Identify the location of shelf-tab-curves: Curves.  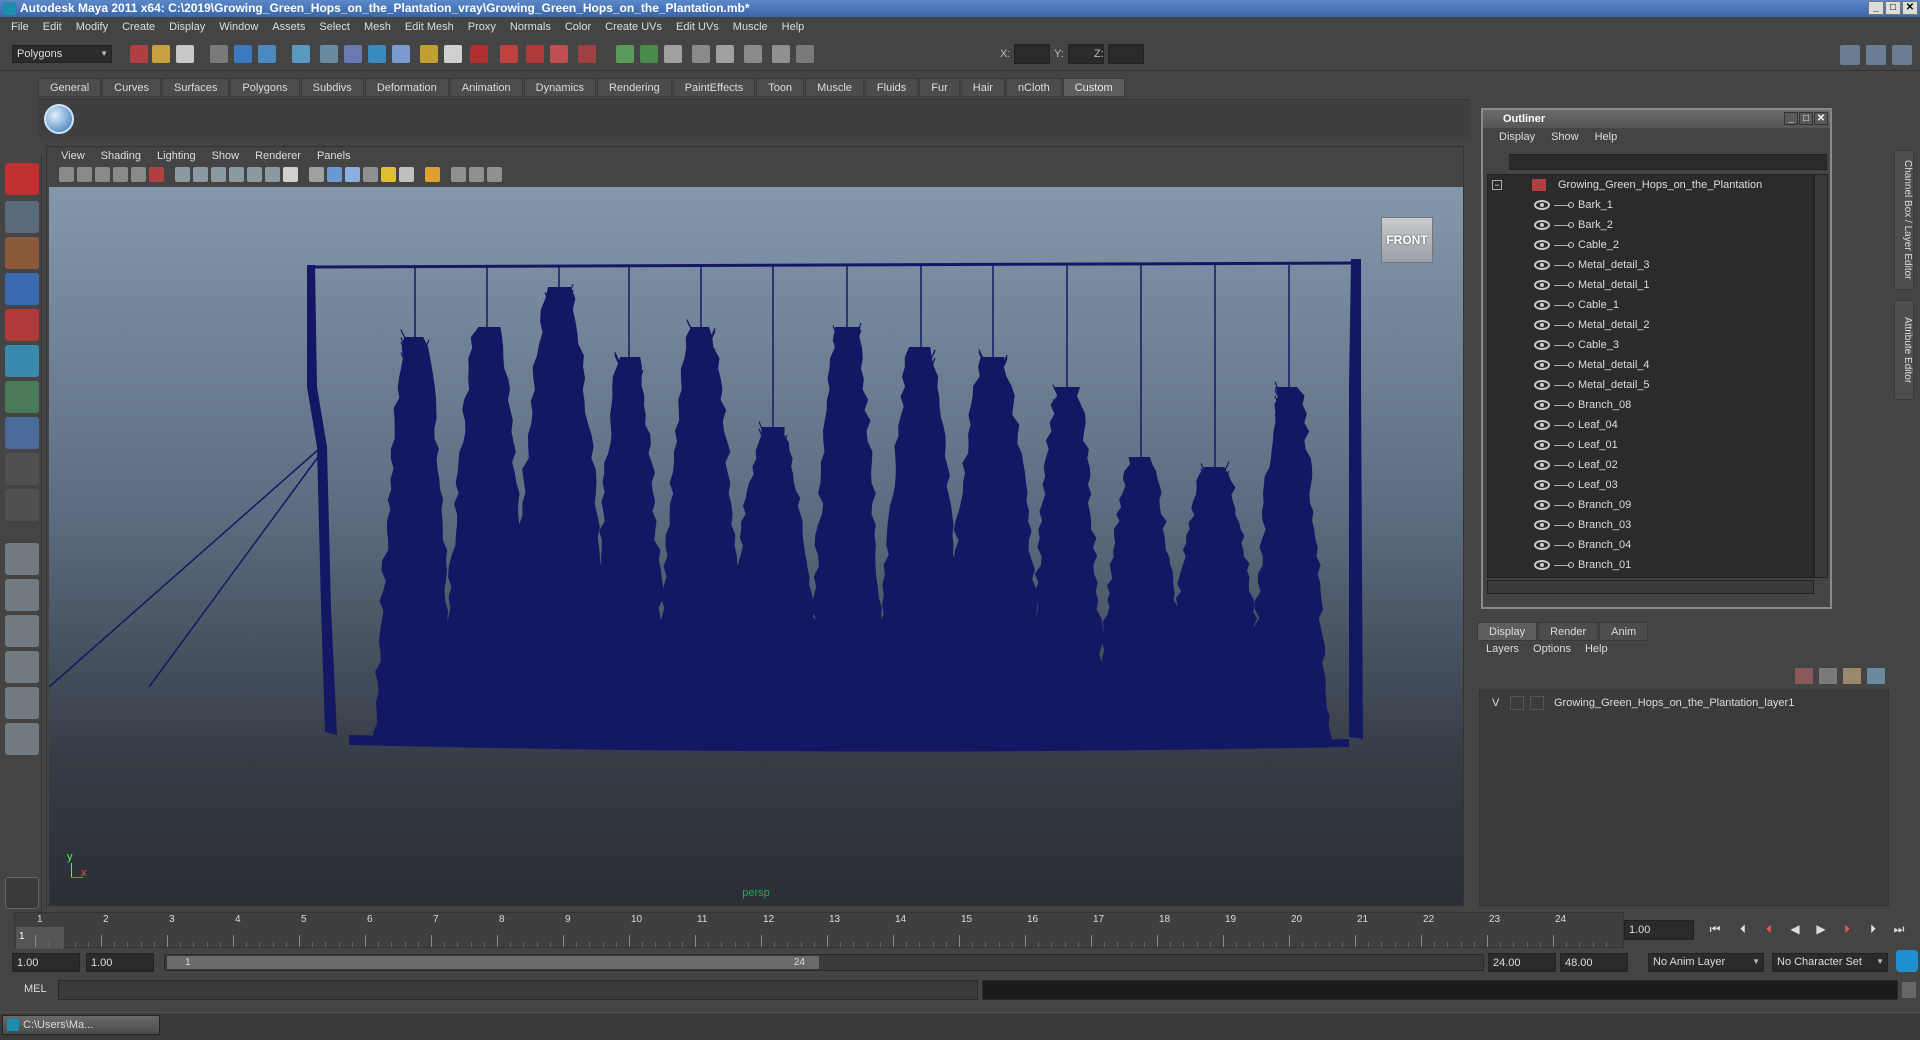
(131, 87).